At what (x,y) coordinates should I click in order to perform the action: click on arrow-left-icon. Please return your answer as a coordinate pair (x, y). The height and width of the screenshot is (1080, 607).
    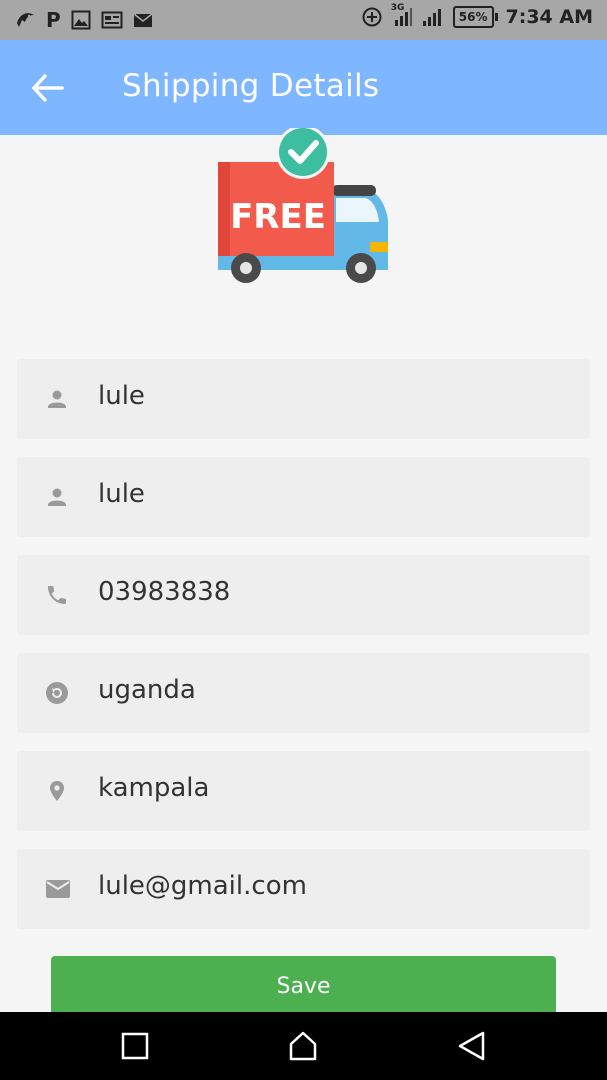
    Looking at the image, I should click on (48, 92).